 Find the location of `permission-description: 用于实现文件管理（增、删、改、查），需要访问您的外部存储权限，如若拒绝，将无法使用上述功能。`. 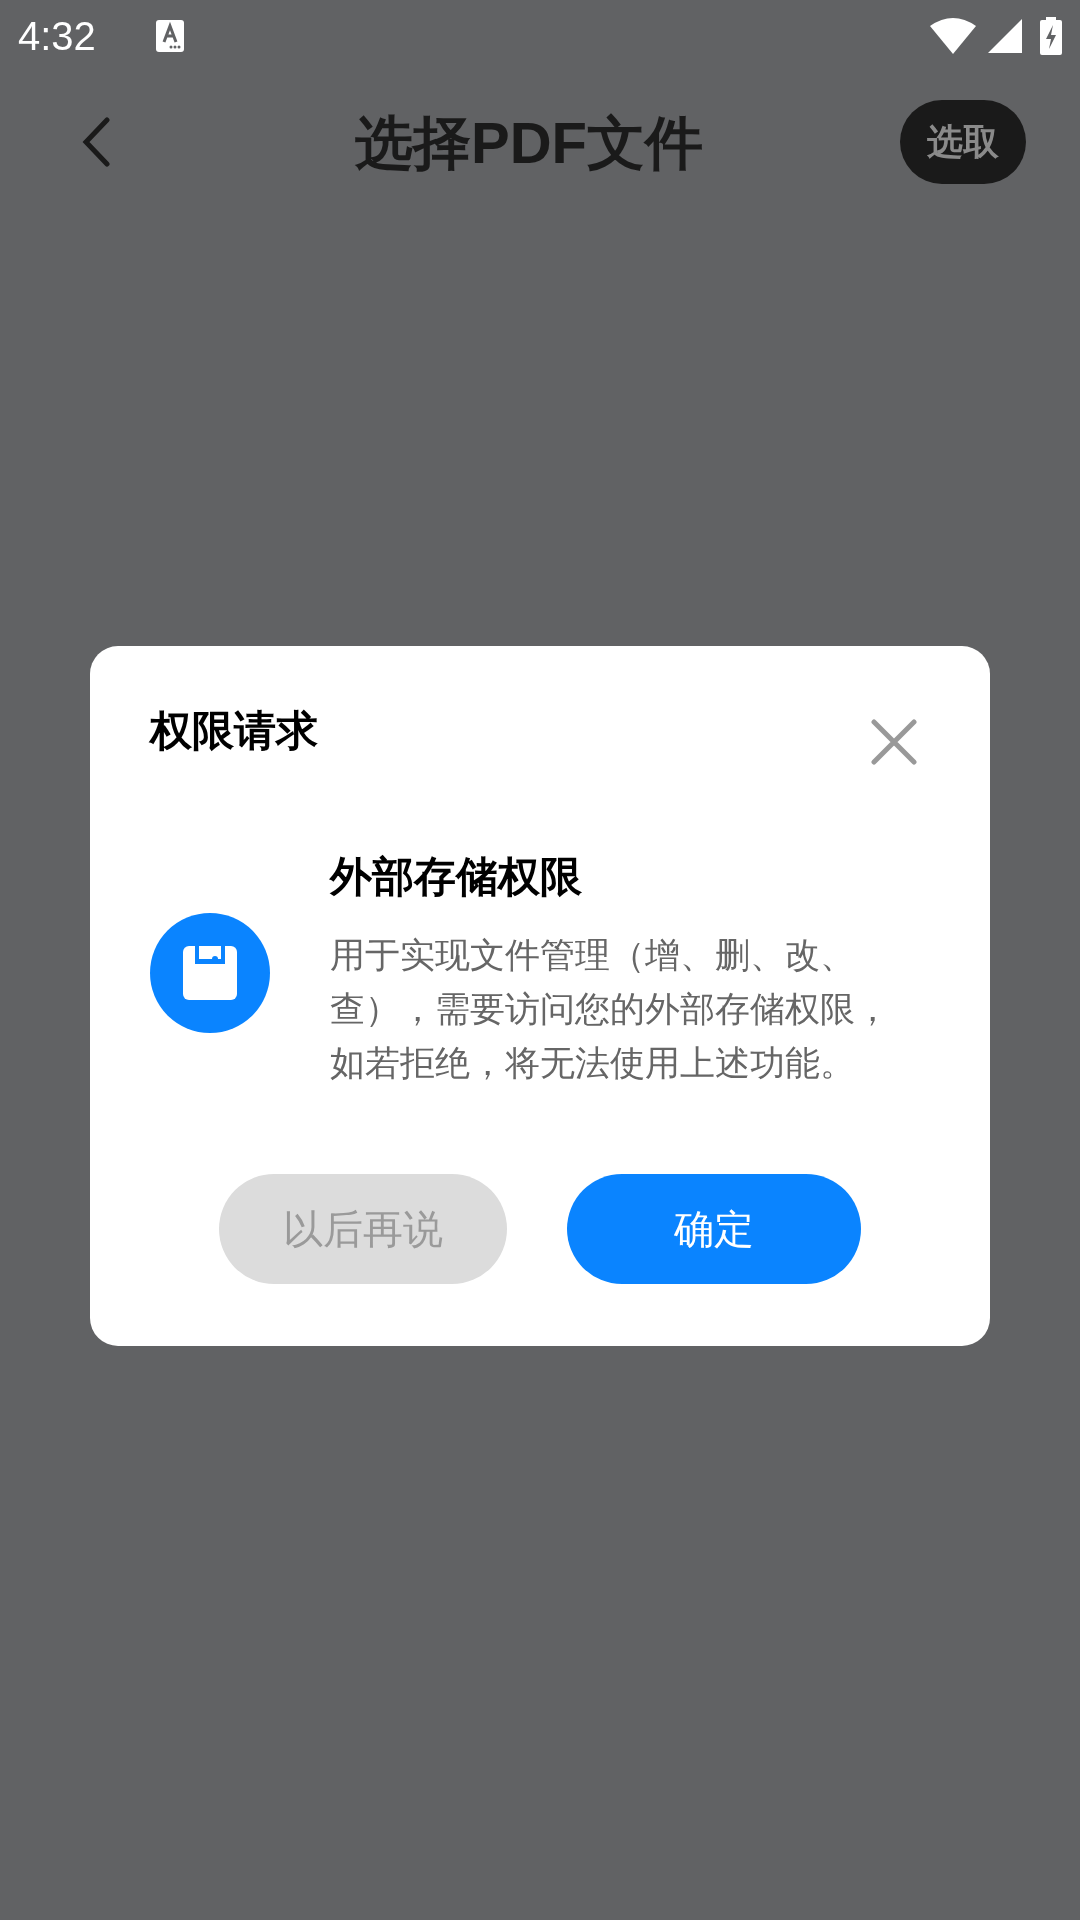

permission-description: 用于实现文件管理（增、删、改、查），需要访问您的外部存储权限，如若拒绝，将无法使用上述功能。 is located at coordinates (610, 1009).